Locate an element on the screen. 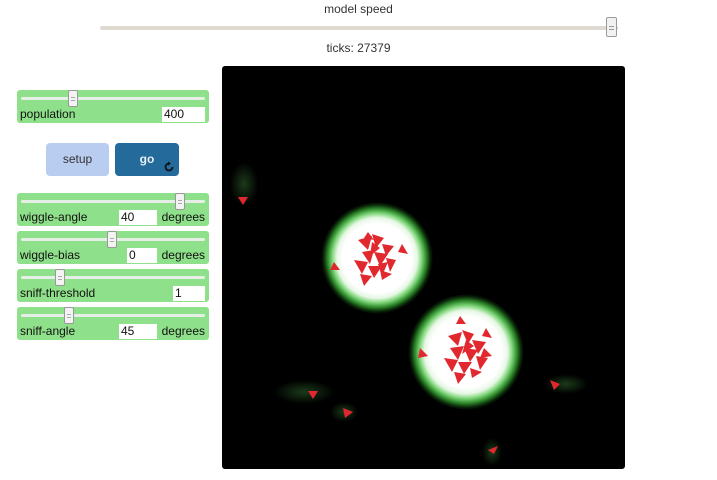  wiggle-bias-slider-handle is located at coordinates (112, 239).